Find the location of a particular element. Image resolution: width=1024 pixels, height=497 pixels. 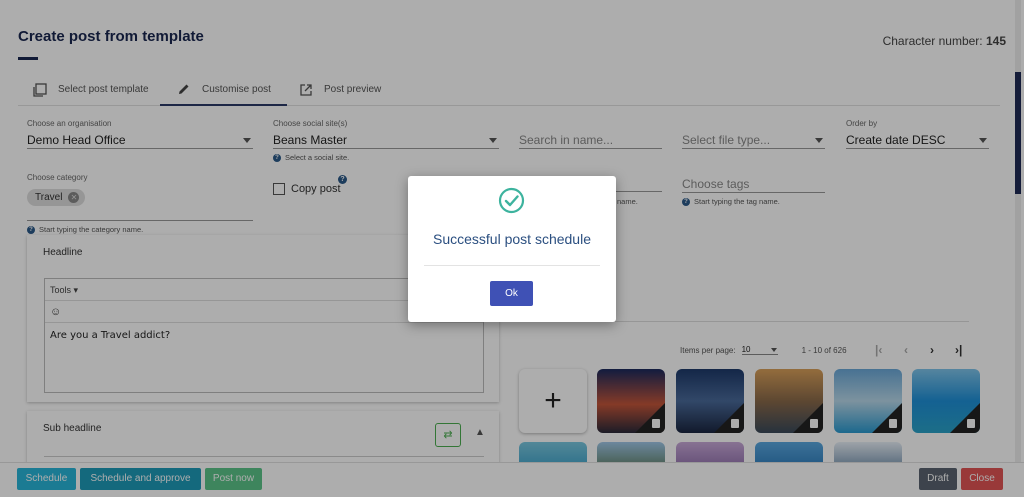

success-dialog: Successful post schedule Ok is located at coordinates (512, 249).